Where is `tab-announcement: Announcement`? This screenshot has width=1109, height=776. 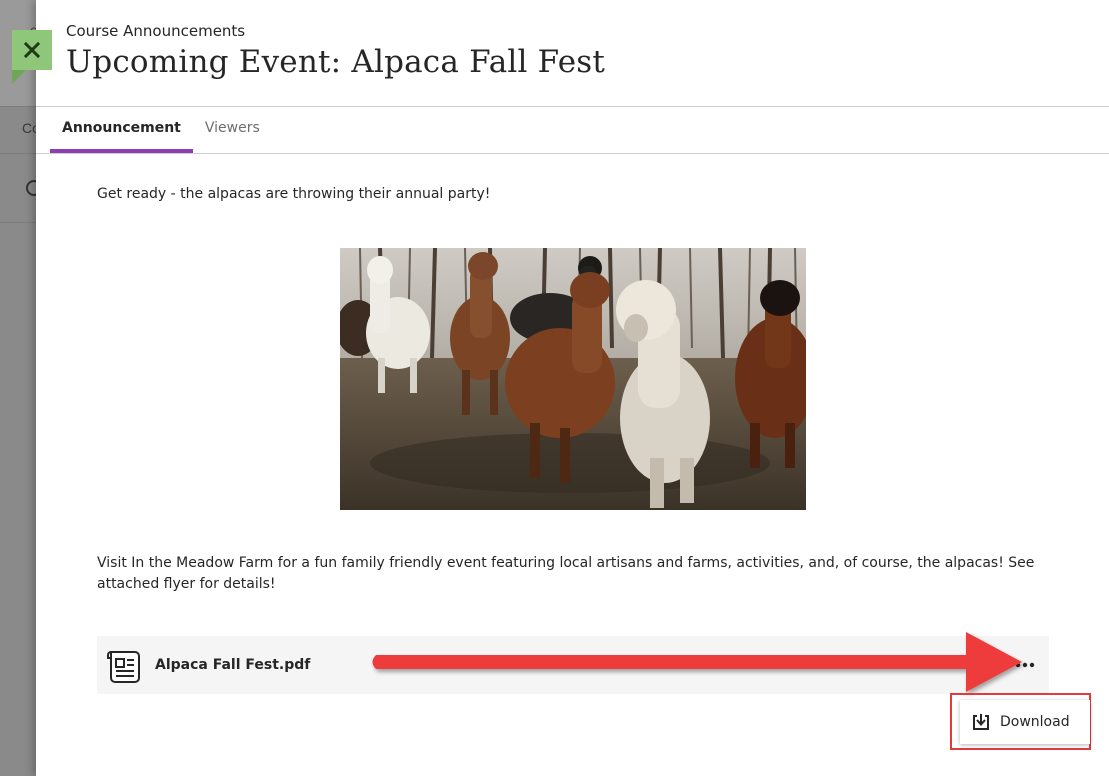
tab-announcement: Announcement is located at coordinates (121, 130).